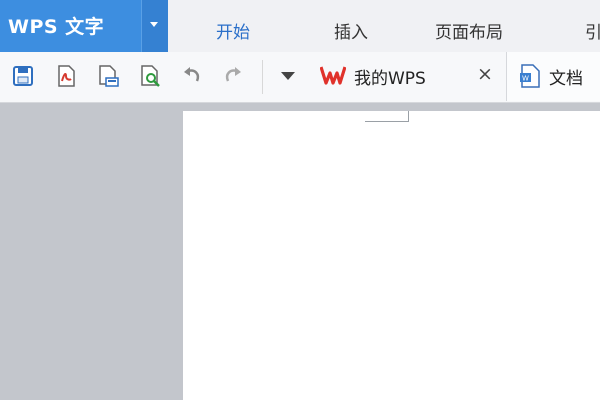 Image resolution: width=600 pixels, height=400 pixels. Describe the element at coordinates (525, 79) in the screenshot. I see `svg-text: W` at that location.